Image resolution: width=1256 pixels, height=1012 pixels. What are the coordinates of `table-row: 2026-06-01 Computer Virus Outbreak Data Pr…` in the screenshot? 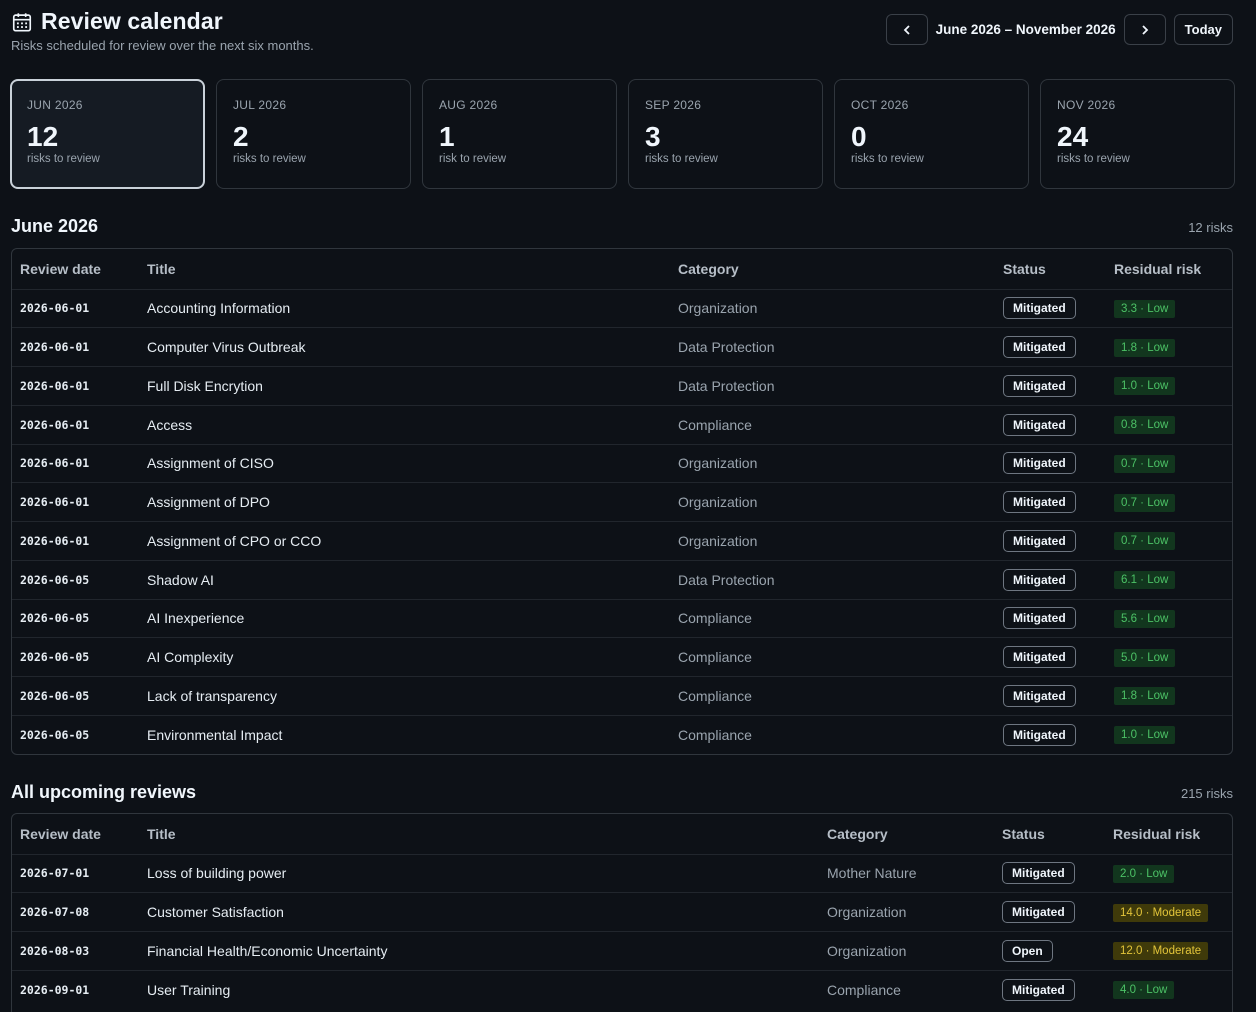 It's located at (622, 347).